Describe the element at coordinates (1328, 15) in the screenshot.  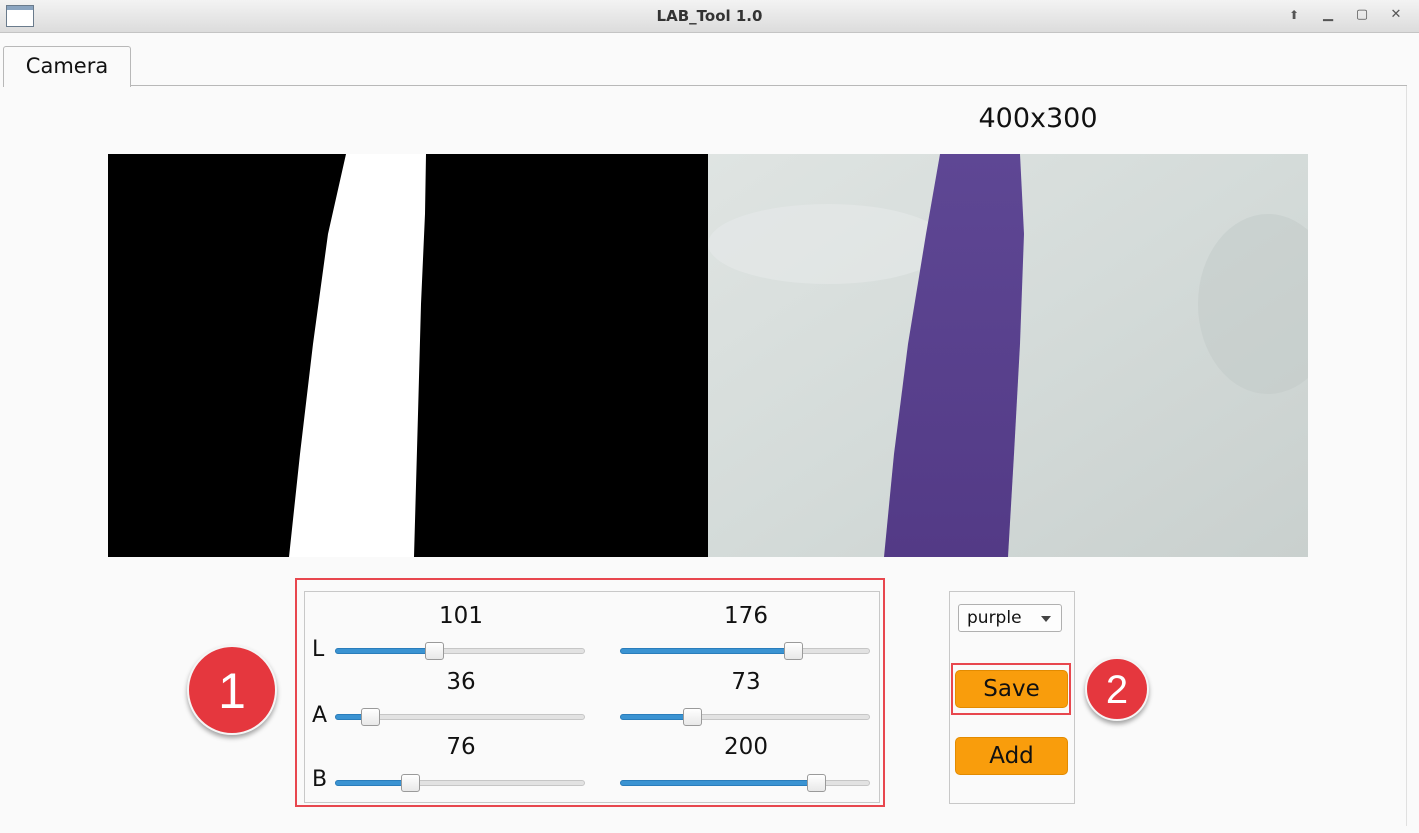
I see `minimize-icon: ▁` at that location.